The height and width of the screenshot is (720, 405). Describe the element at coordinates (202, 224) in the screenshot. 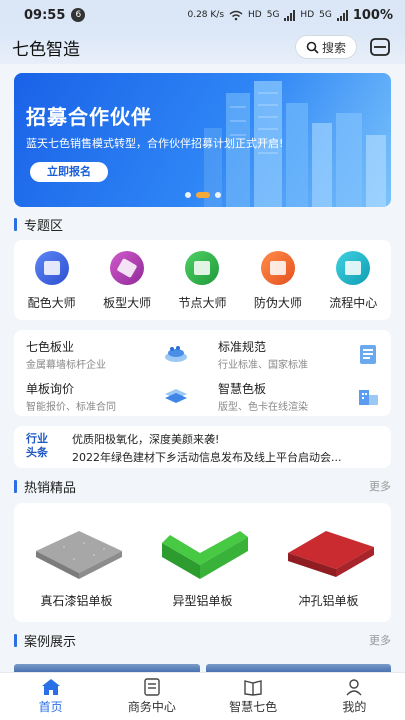

I see `special-section-header: 专题区` at that location.